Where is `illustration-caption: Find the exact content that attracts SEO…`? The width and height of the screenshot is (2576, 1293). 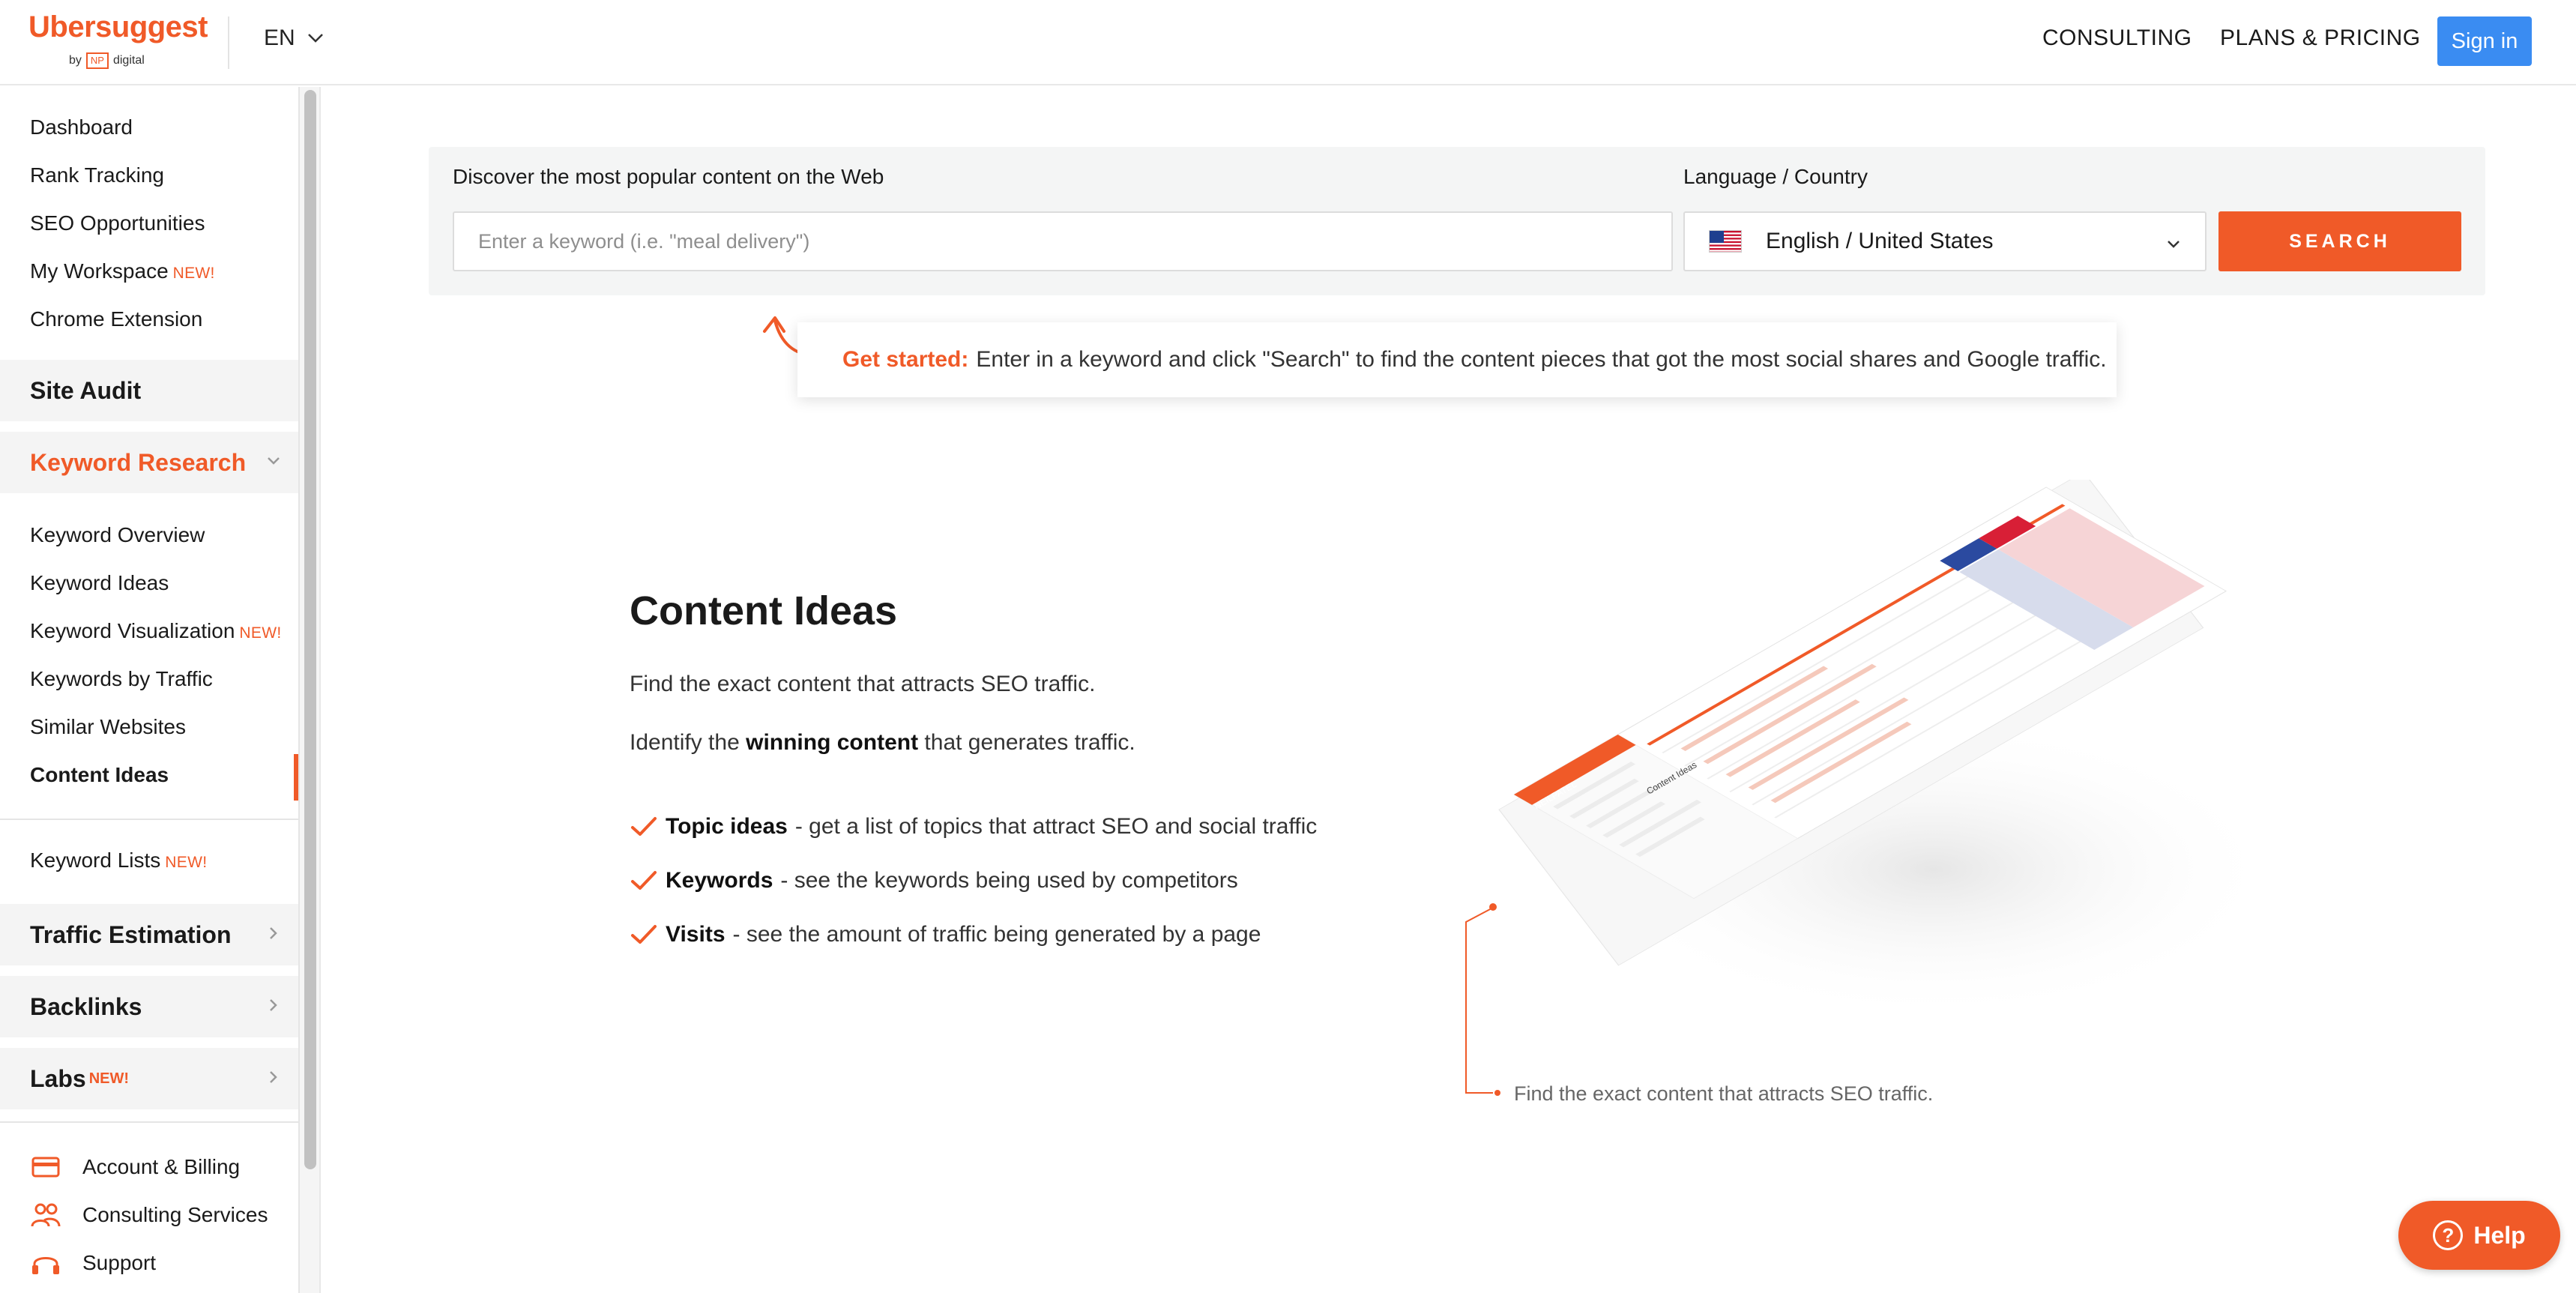 illustration-caption: Find the exact content that attracts SEO… is located at coordinates (1724, 1093).